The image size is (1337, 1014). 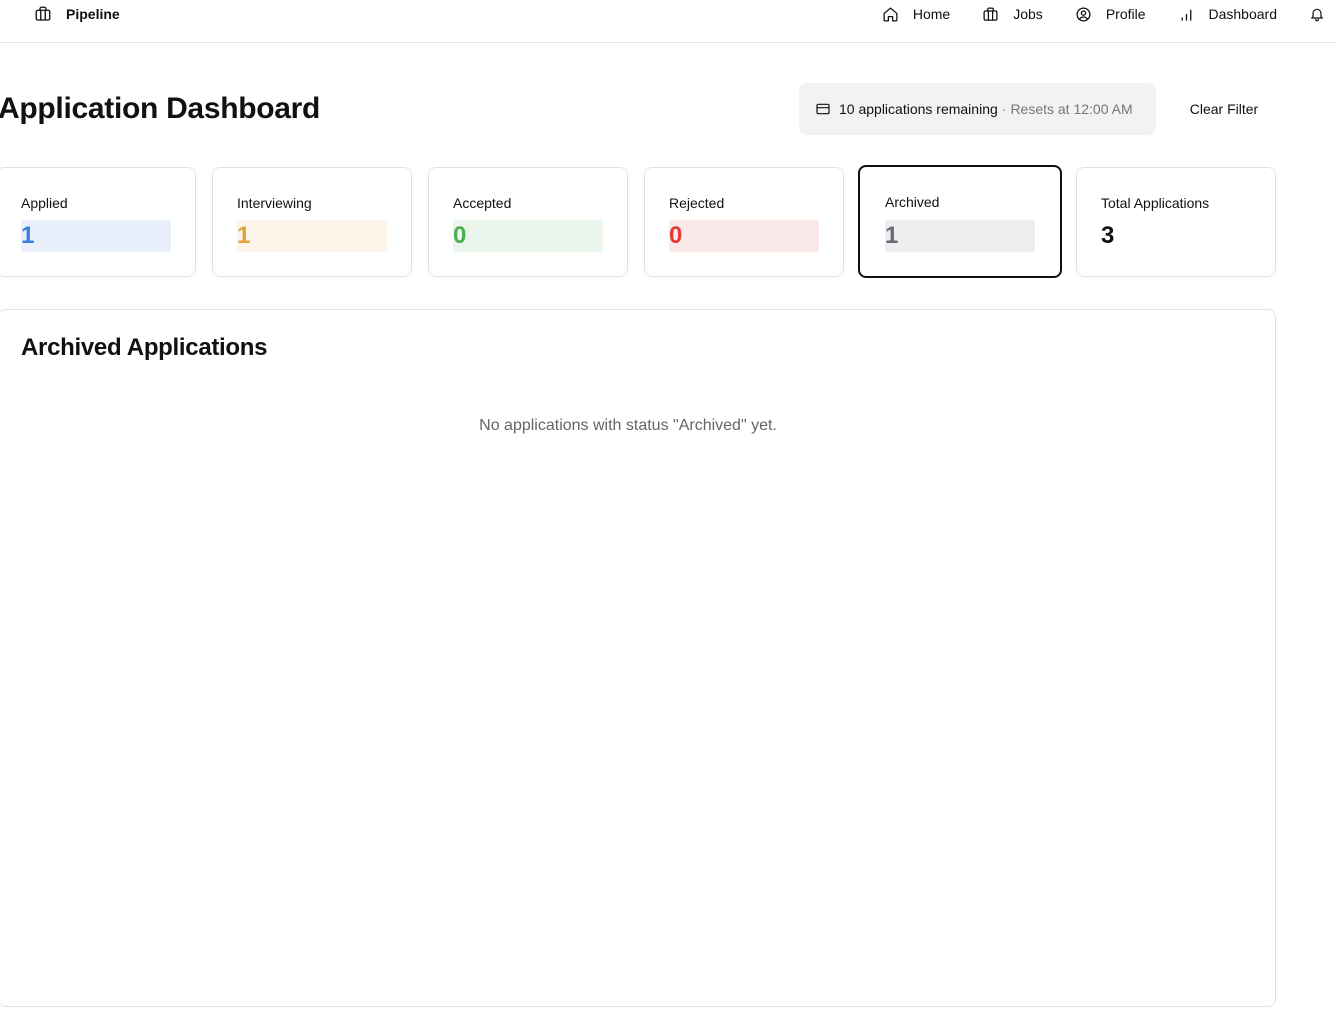 I want to click on stat-card-total: Total Applications 3, so click(x=1176, y=222).